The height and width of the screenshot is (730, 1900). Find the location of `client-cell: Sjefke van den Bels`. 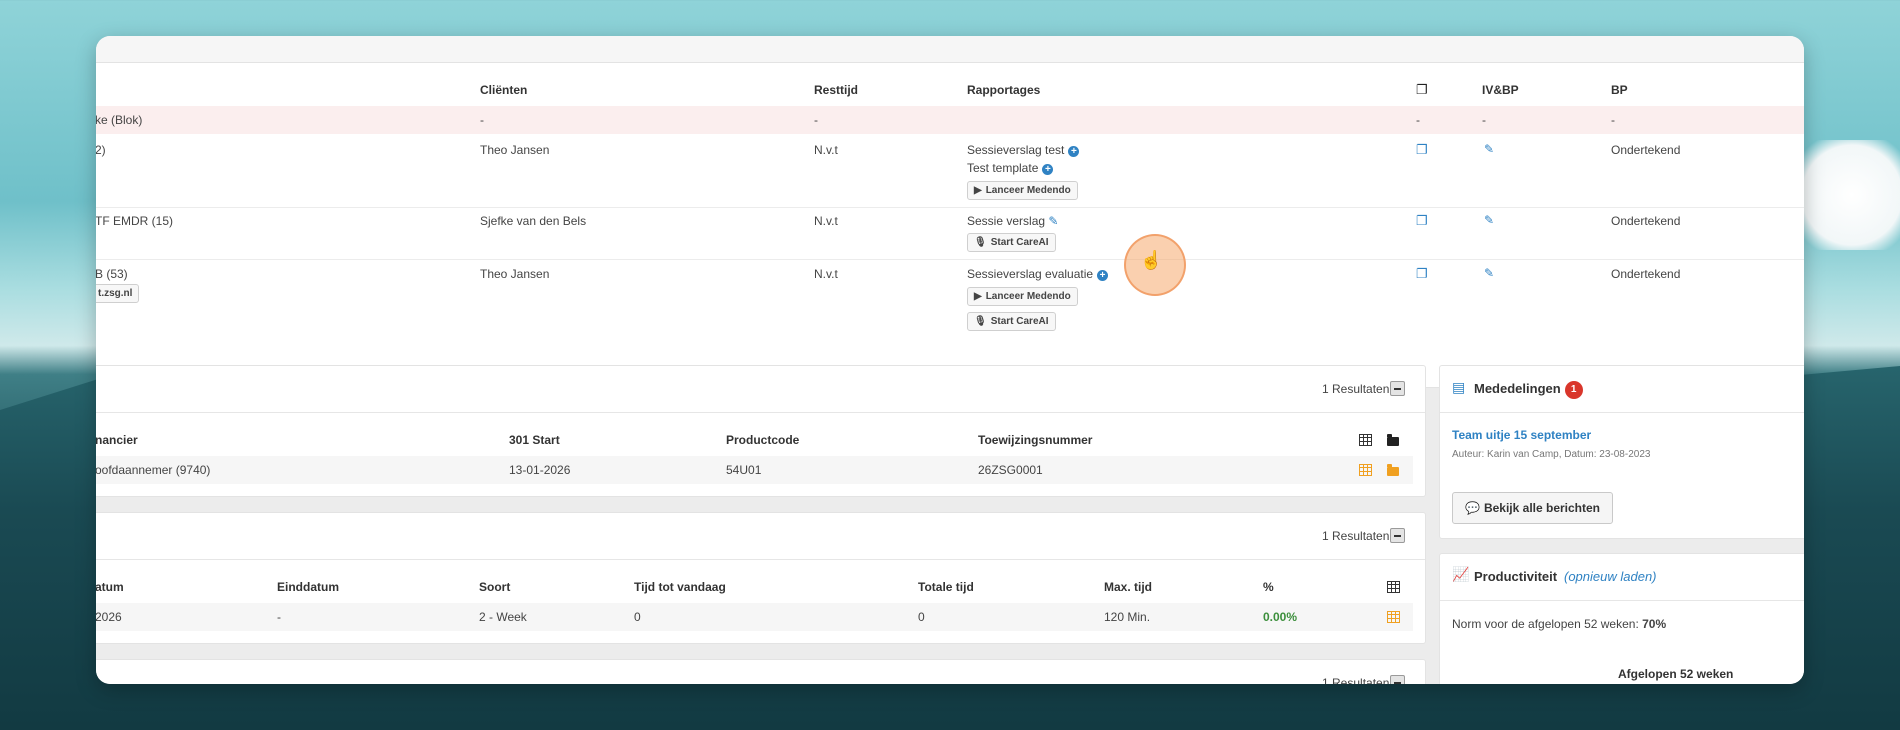

client-cell: Sjefke van den Bels is located at coordinates (533, 221).